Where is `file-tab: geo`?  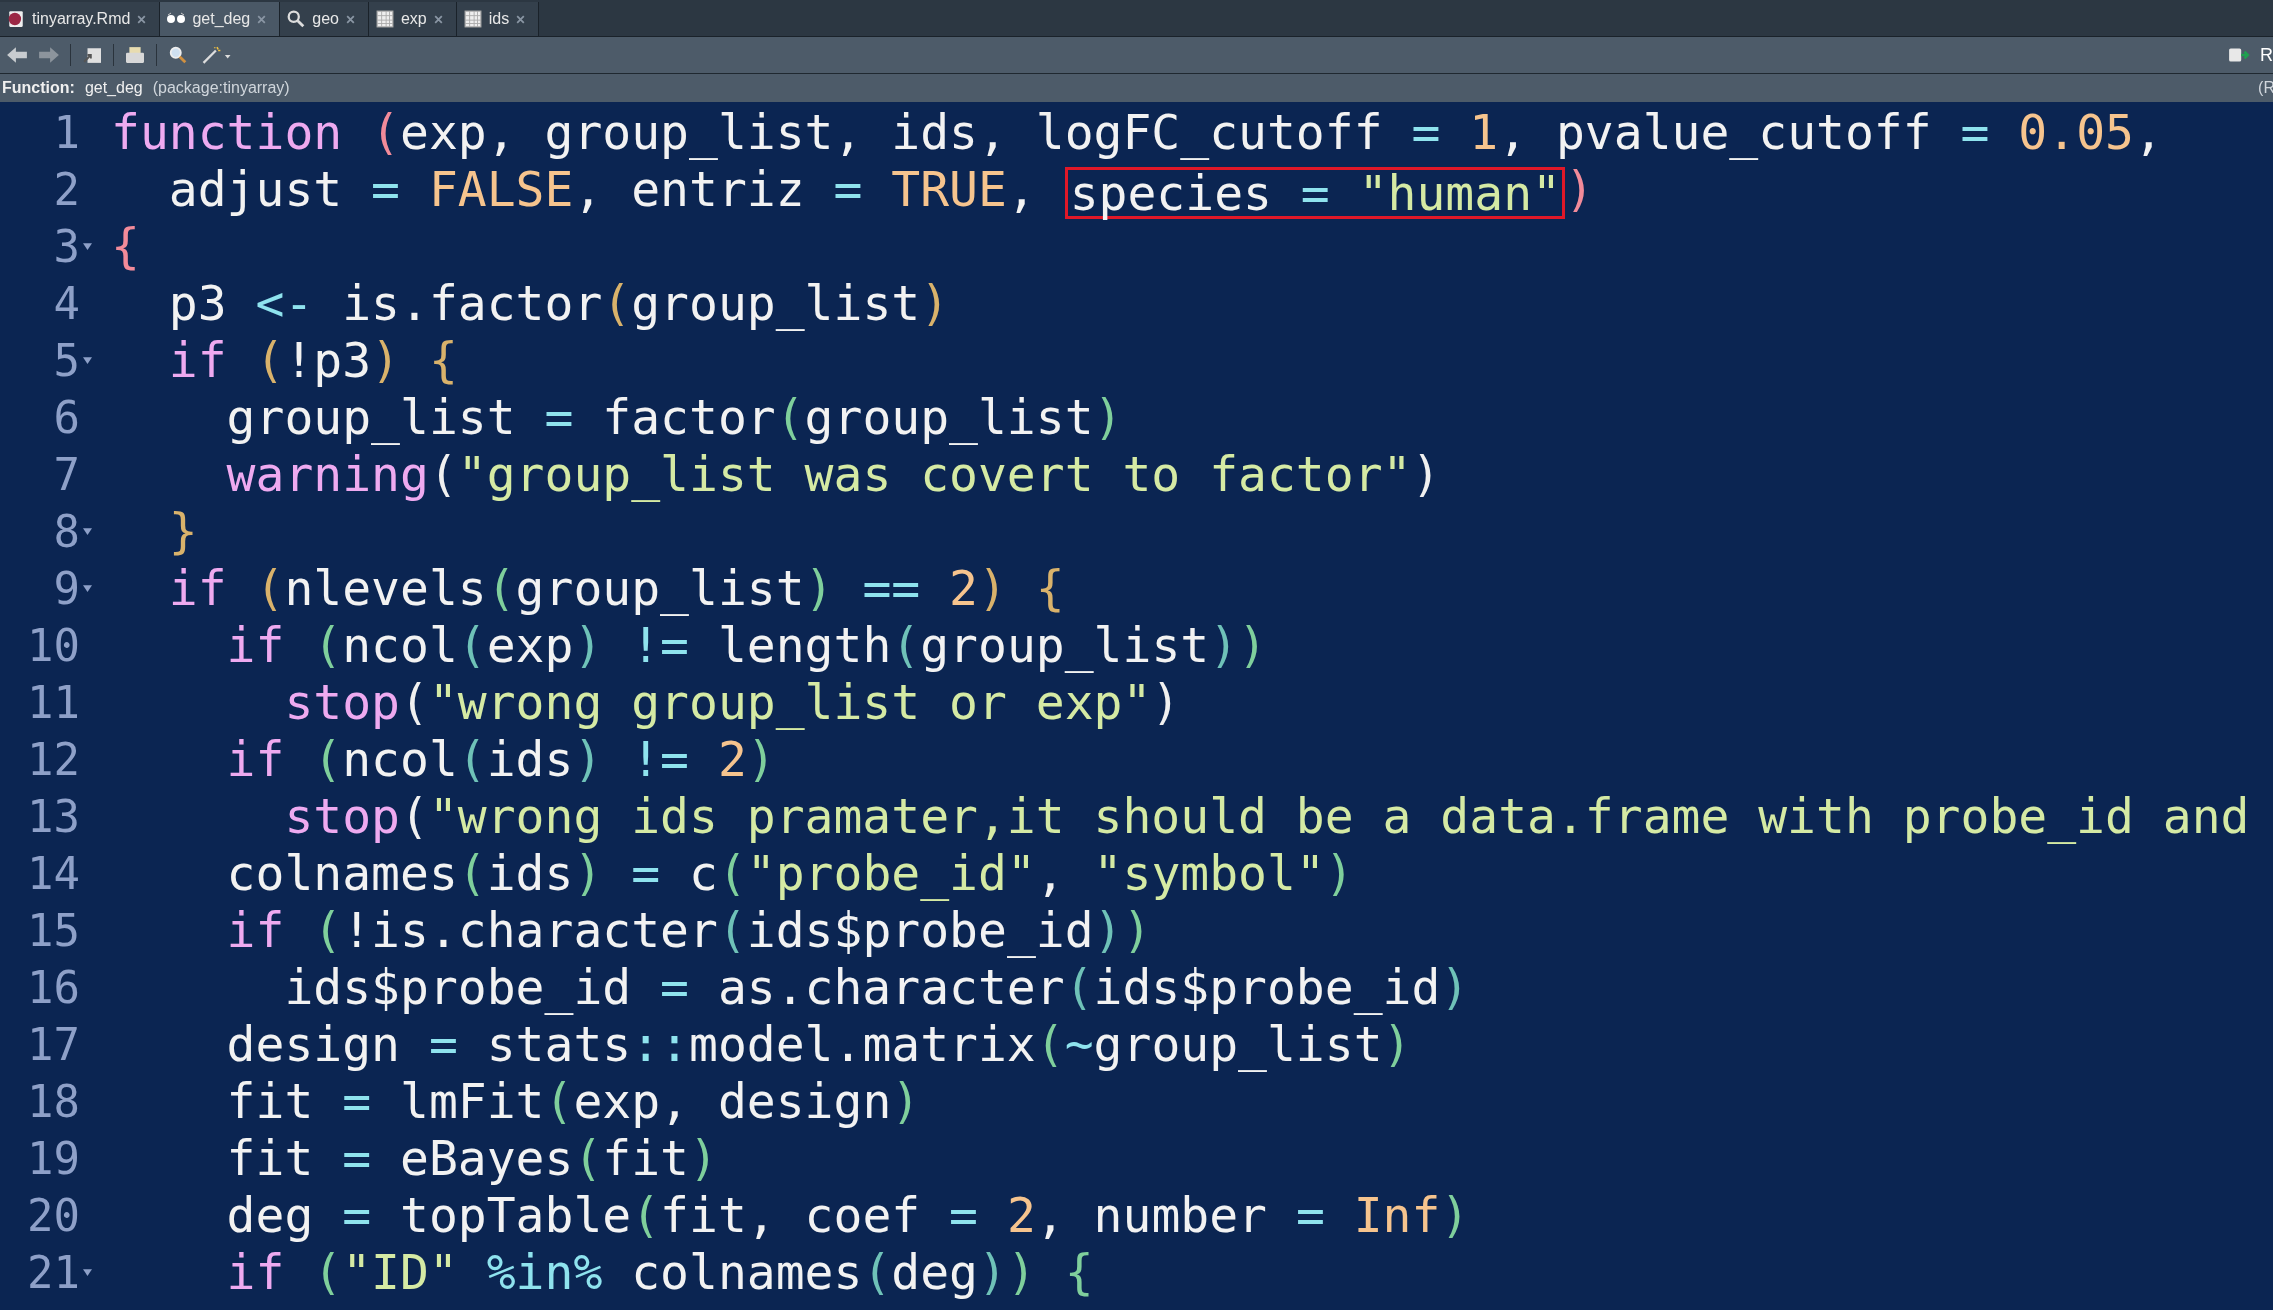 file-tab: geo is located at coordinates (324, 19).